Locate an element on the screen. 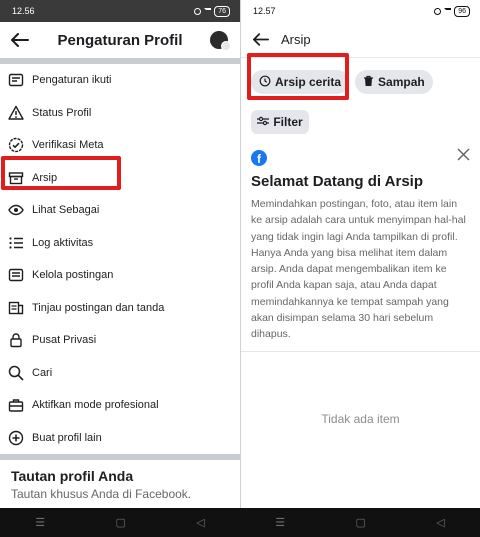  menu-item-tinjau-postingan: Tinjau postingan dan tanda is located at coordinates (120, 308).